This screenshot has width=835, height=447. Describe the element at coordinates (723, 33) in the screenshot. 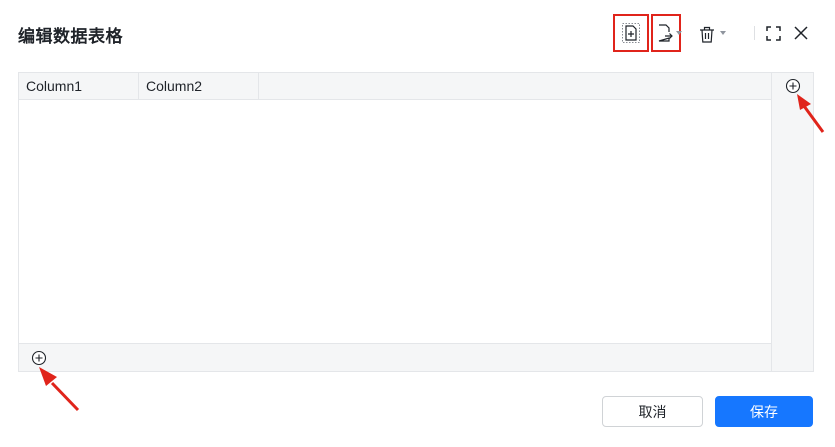

I see `delete-caret-icon` at that location.